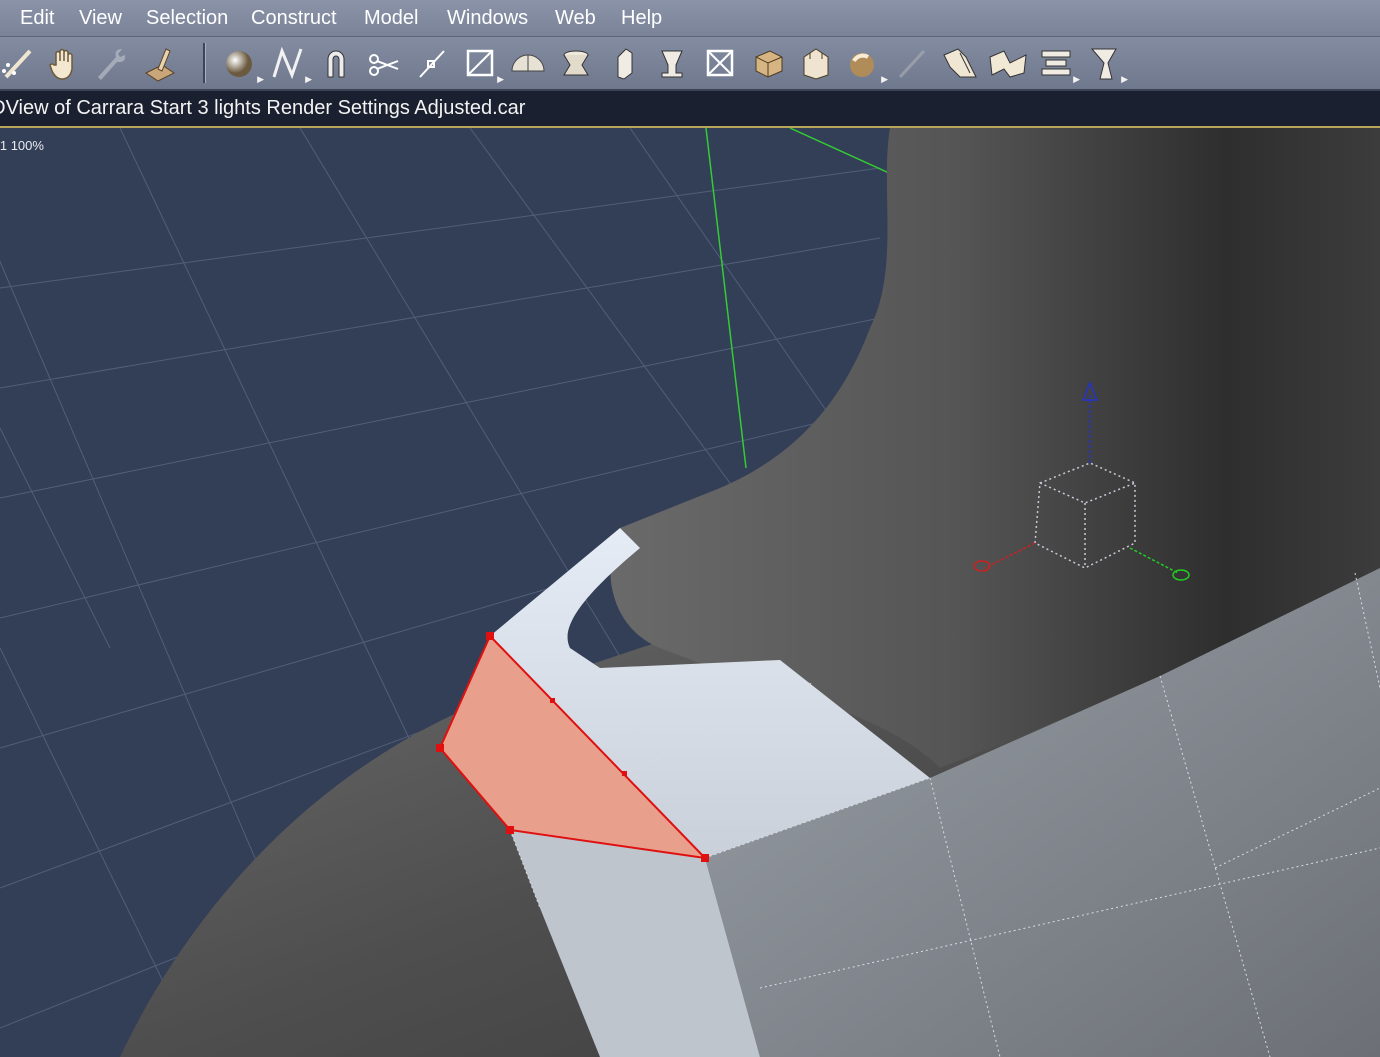  I want to click on extrude-icon, so click(624, 63).